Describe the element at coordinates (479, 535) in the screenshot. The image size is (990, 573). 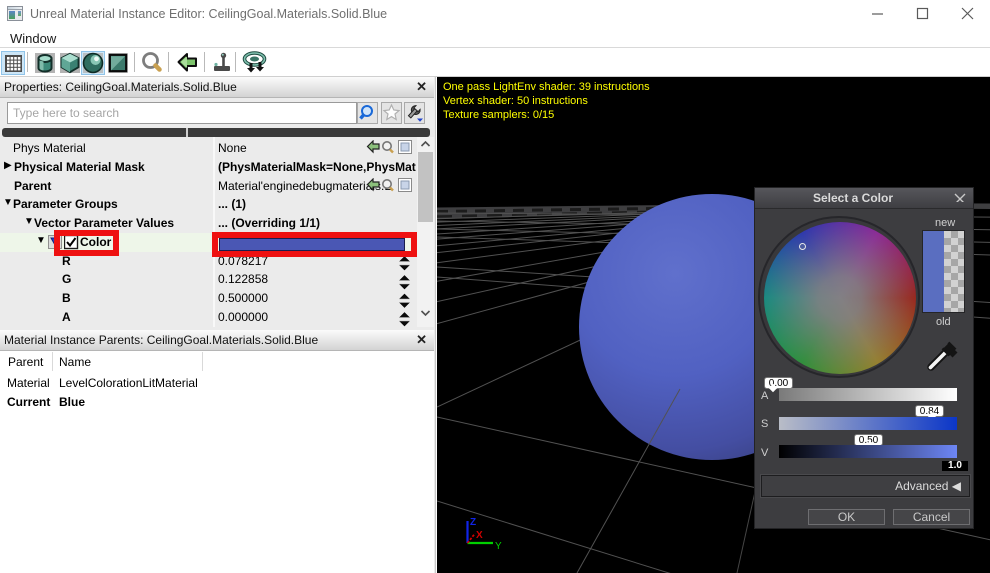
I see `svg-text: X` at that location.